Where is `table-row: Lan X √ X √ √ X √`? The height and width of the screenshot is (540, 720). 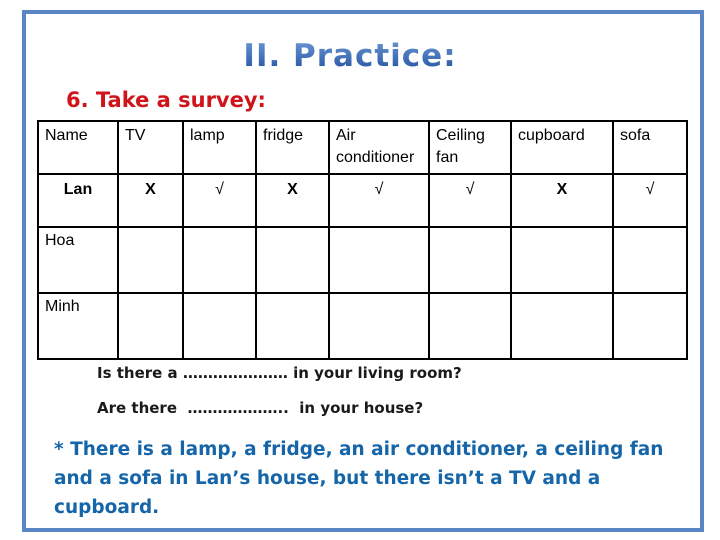 table-row: Lan X √ X √ √ X √ is located at coordinates (362, 200).